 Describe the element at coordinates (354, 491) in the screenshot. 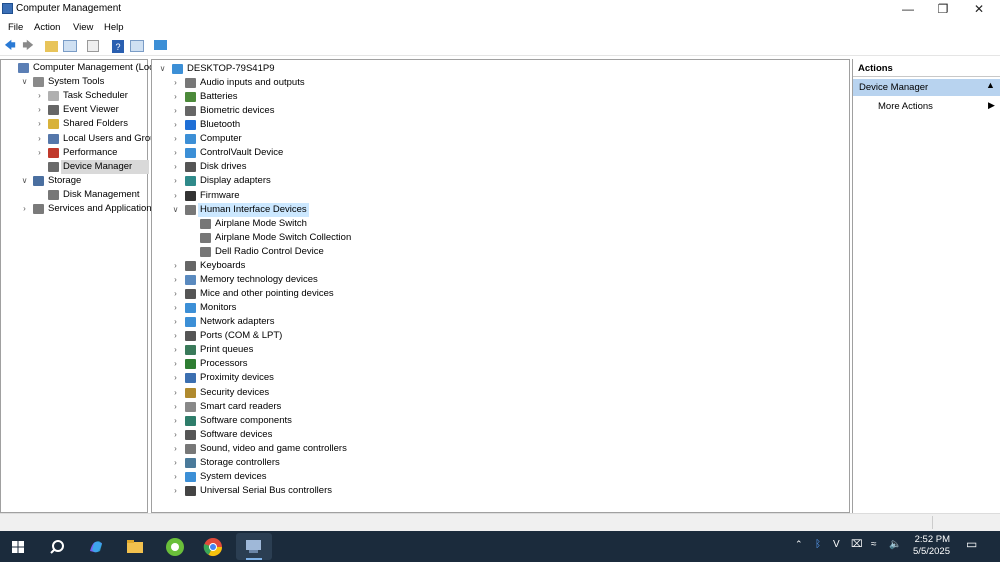

I see `device-category-row: › Universal Serial Bus controllers` at that location.